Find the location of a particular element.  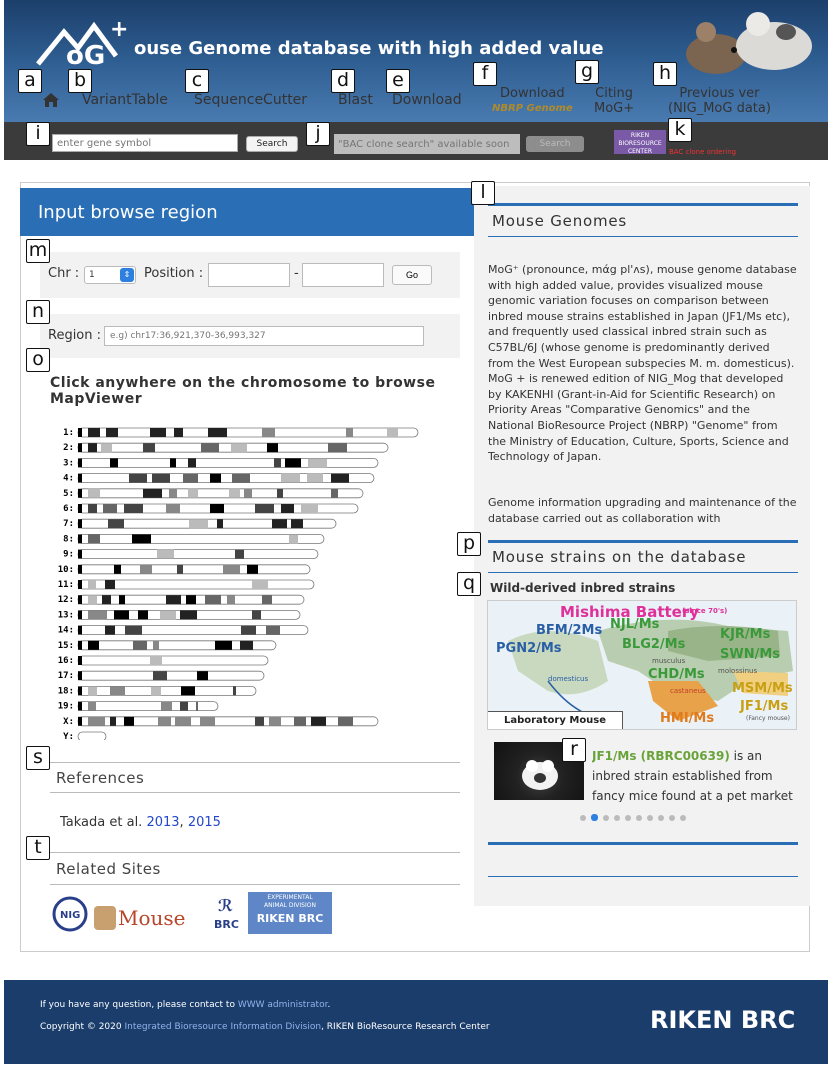

nav-previous-version: Previous ver (NIG_MoG data) is located at coordinates (719, 101).